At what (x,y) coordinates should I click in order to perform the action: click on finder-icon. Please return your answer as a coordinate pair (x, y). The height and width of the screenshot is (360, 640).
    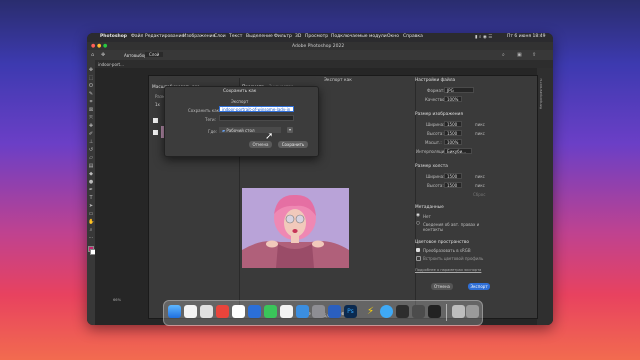
    Looking at the image, I should click on (174, 311).